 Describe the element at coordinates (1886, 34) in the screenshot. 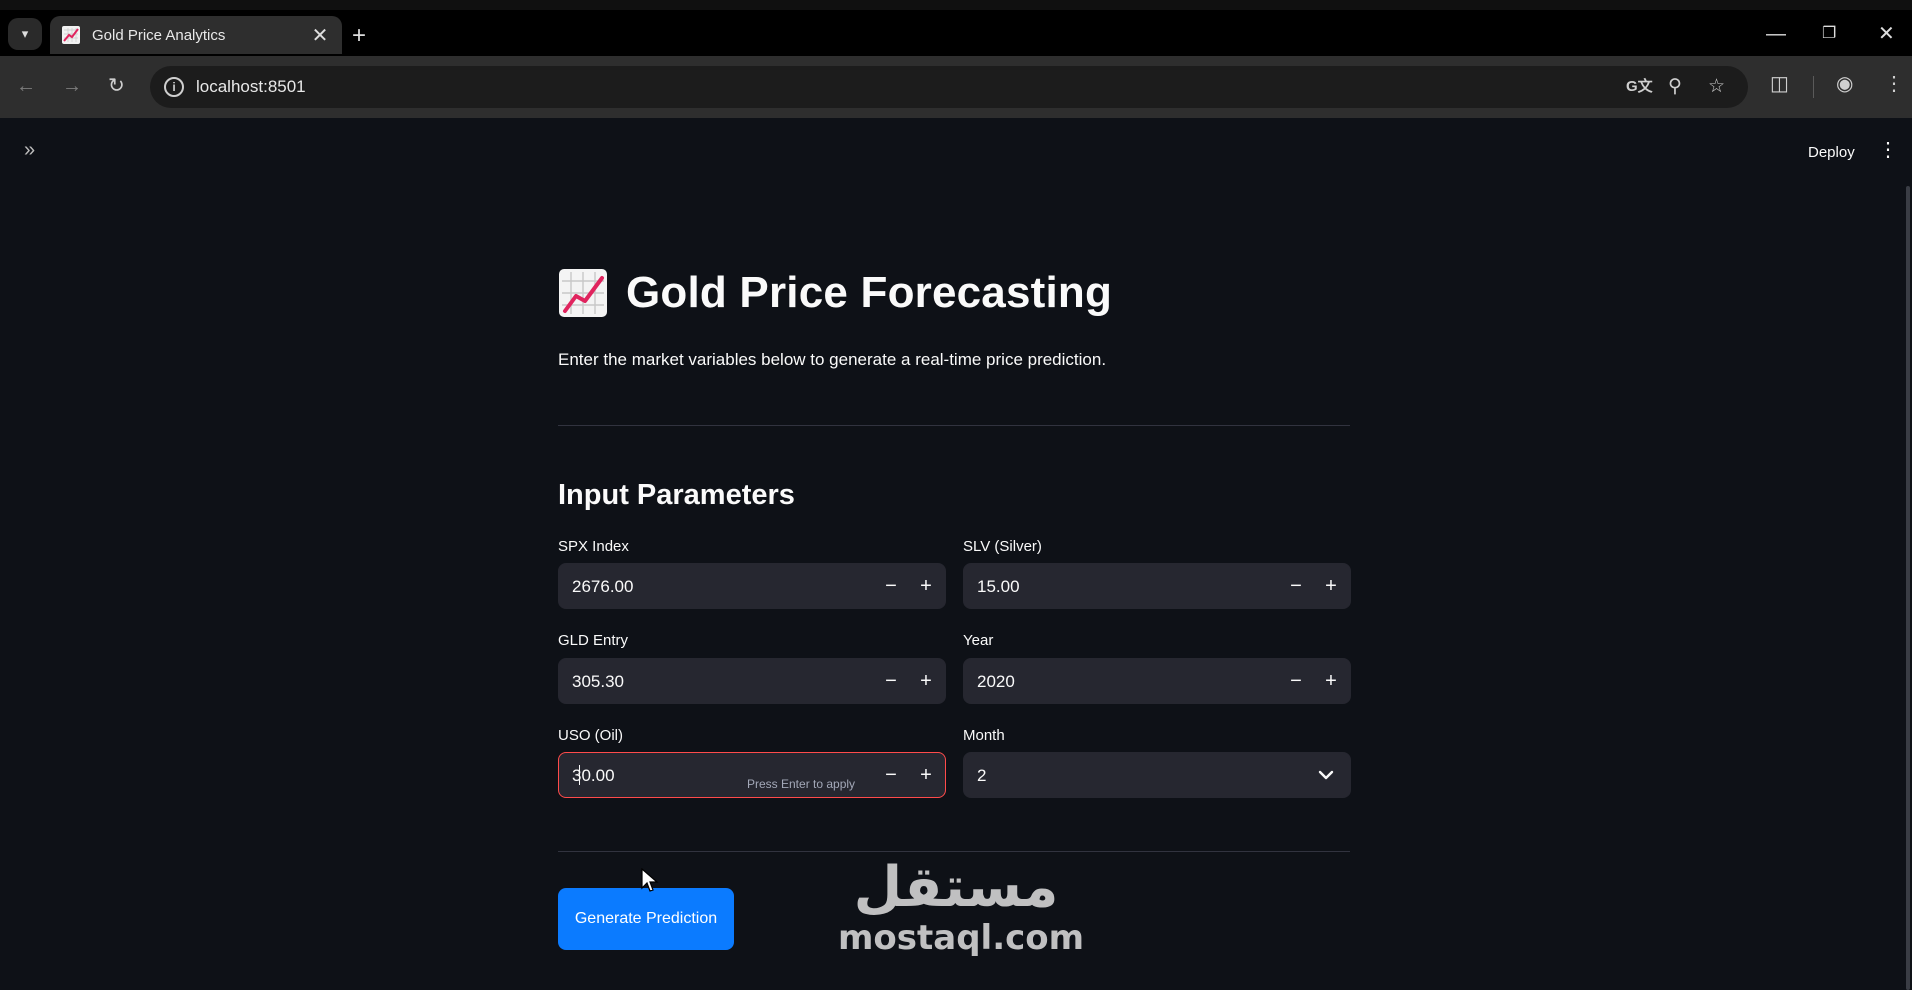

I see `close-window-icon: ✕` at that location.